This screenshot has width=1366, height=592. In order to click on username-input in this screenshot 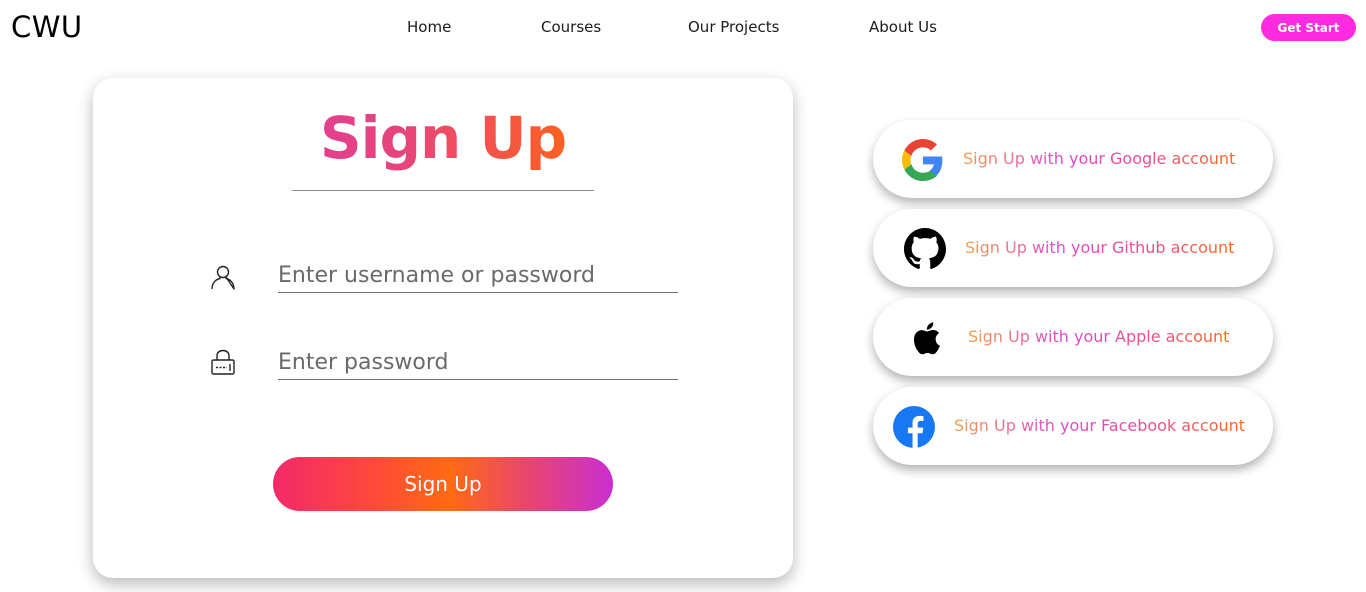, I will do `click(478, 275)`.